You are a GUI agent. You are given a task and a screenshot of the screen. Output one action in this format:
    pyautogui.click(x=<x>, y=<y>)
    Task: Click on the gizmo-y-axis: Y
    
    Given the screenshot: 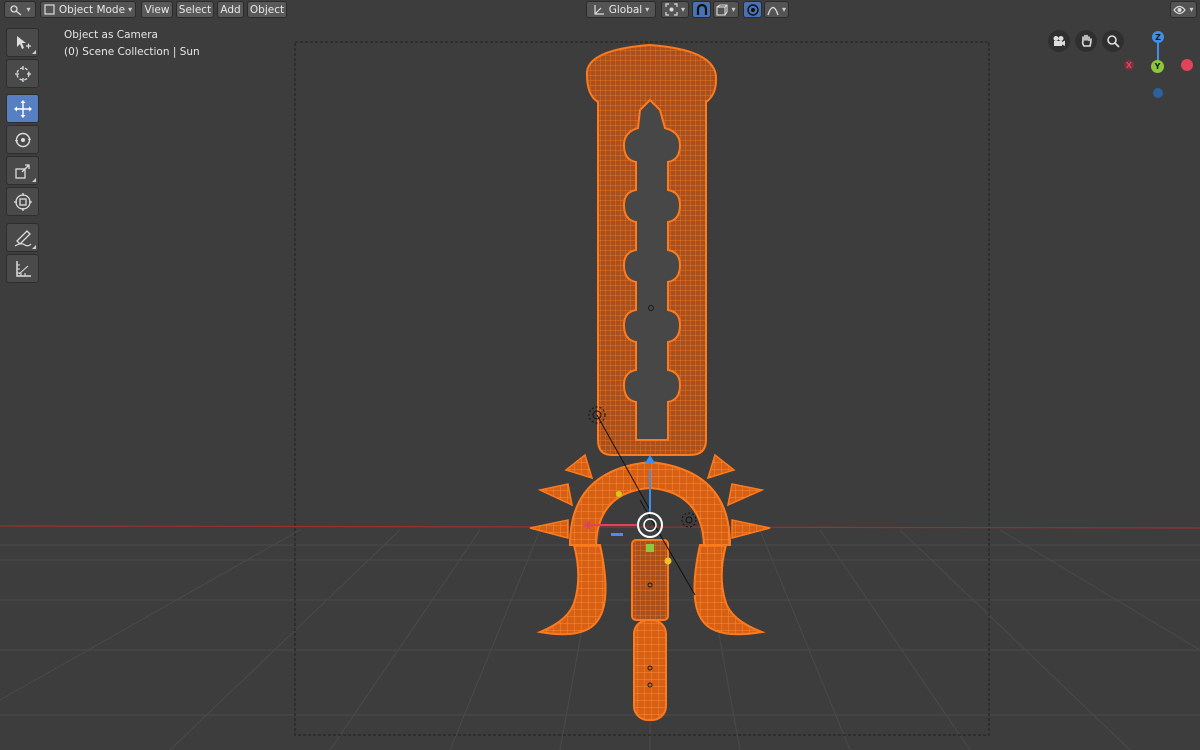 What is the action you would take?
    pyautogui.click(x=1157, y=66)
    